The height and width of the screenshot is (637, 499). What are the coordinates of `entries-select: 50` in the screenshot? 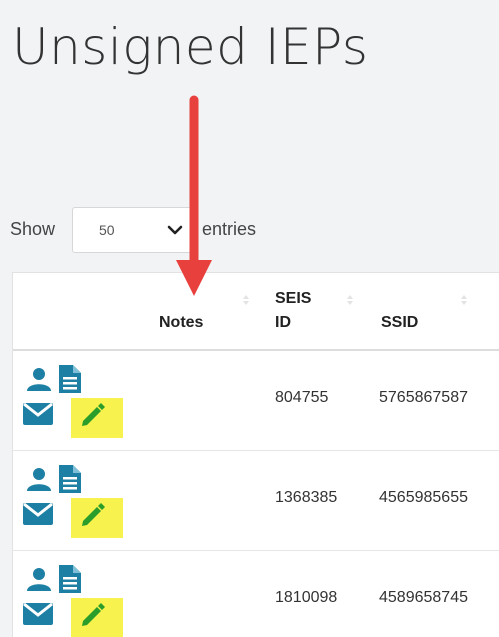 It's located at (132, 230).